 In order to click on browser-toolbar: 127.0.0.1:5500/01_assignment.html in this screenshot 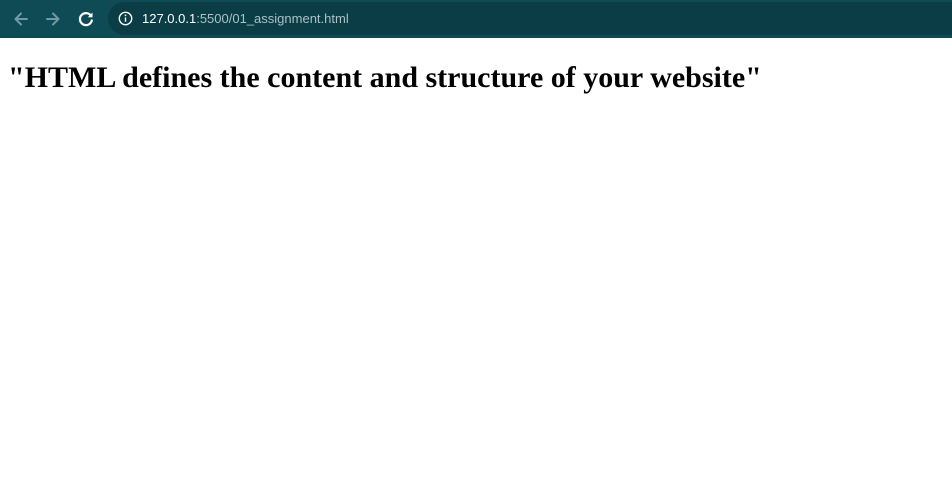, I will do `click(476, 19)`.